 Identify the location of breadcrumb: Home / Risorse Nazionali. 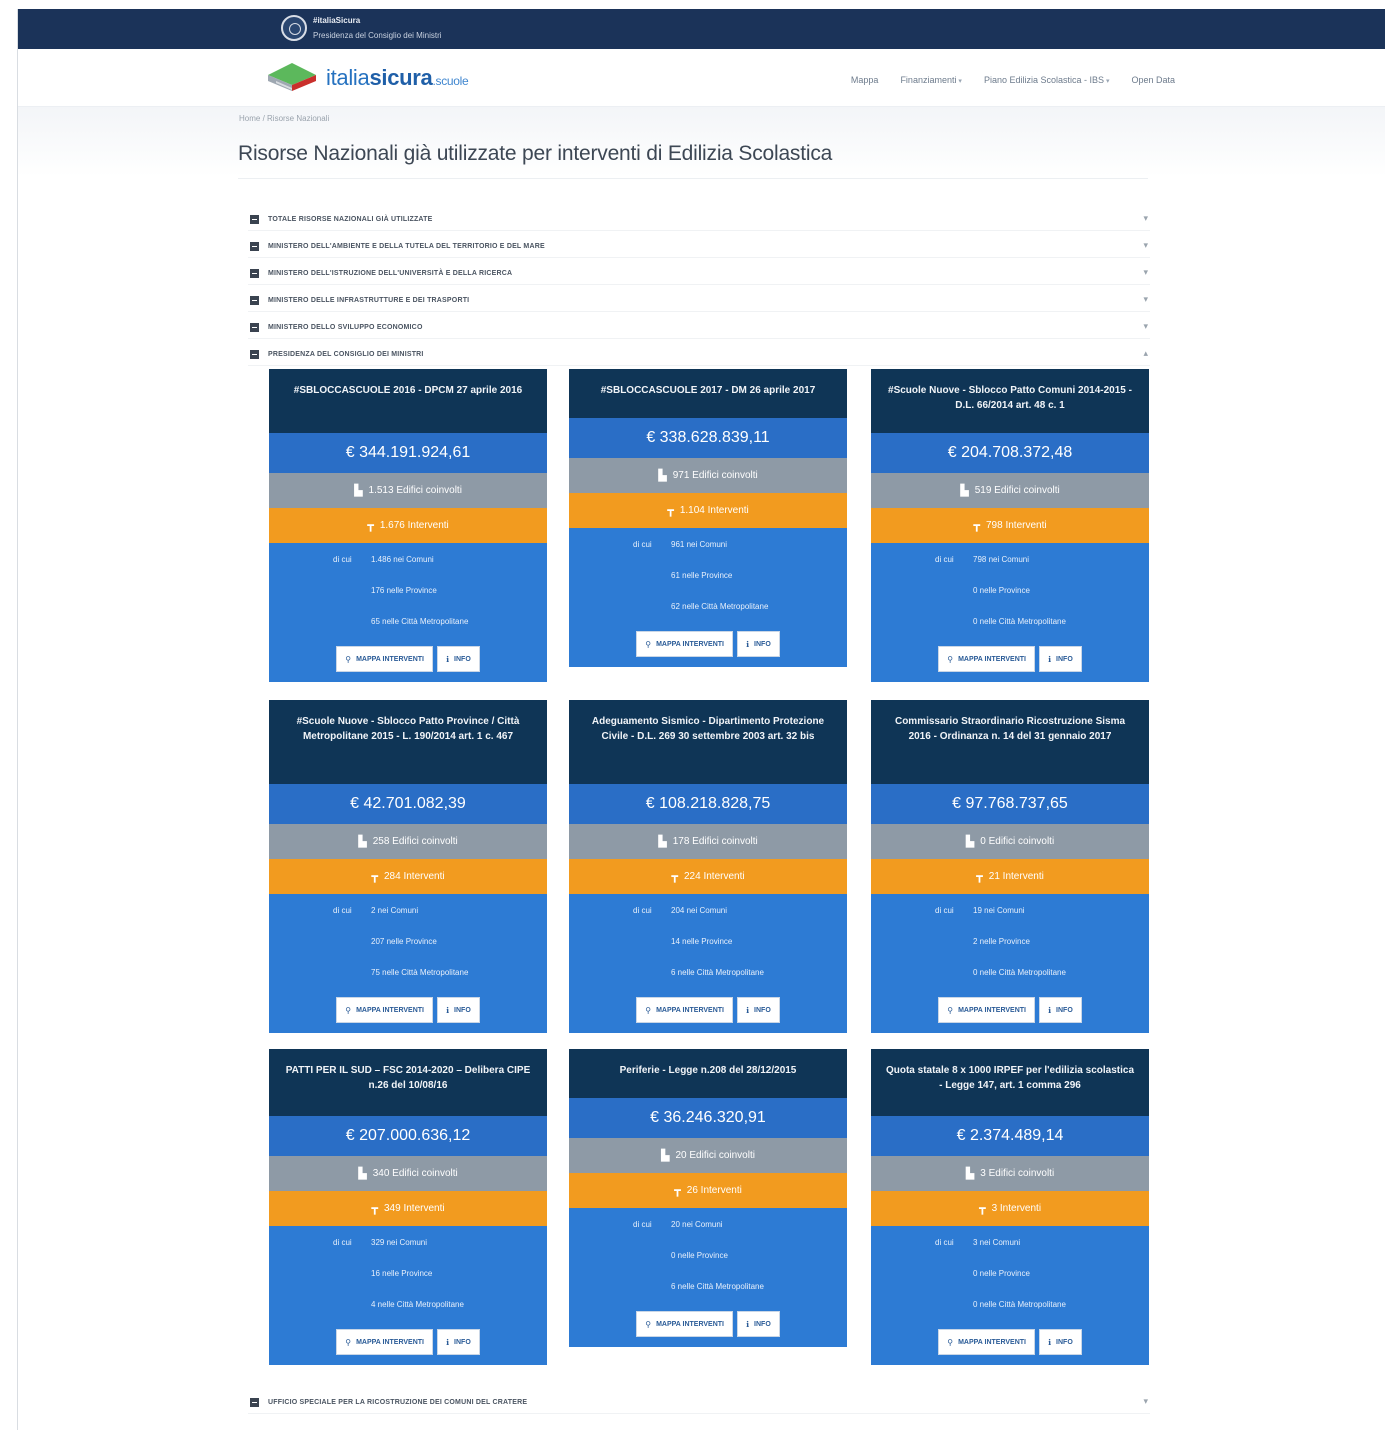
(284, 118).